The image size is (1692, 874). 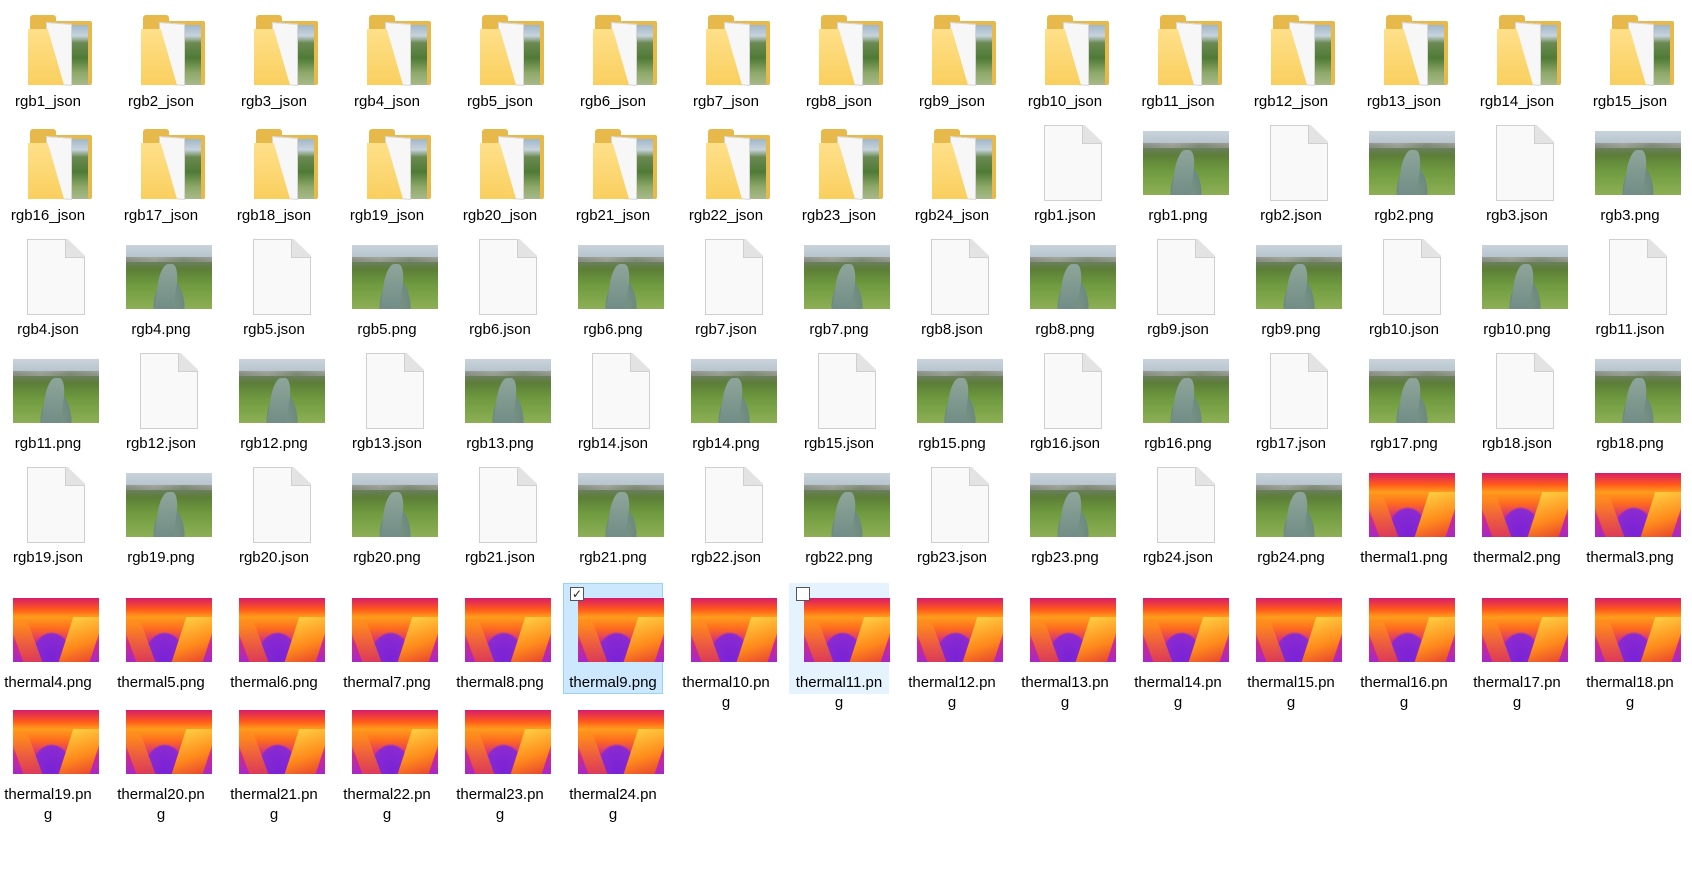 I want to click on file-item: rgb20.png, so click(x=387, y=520).